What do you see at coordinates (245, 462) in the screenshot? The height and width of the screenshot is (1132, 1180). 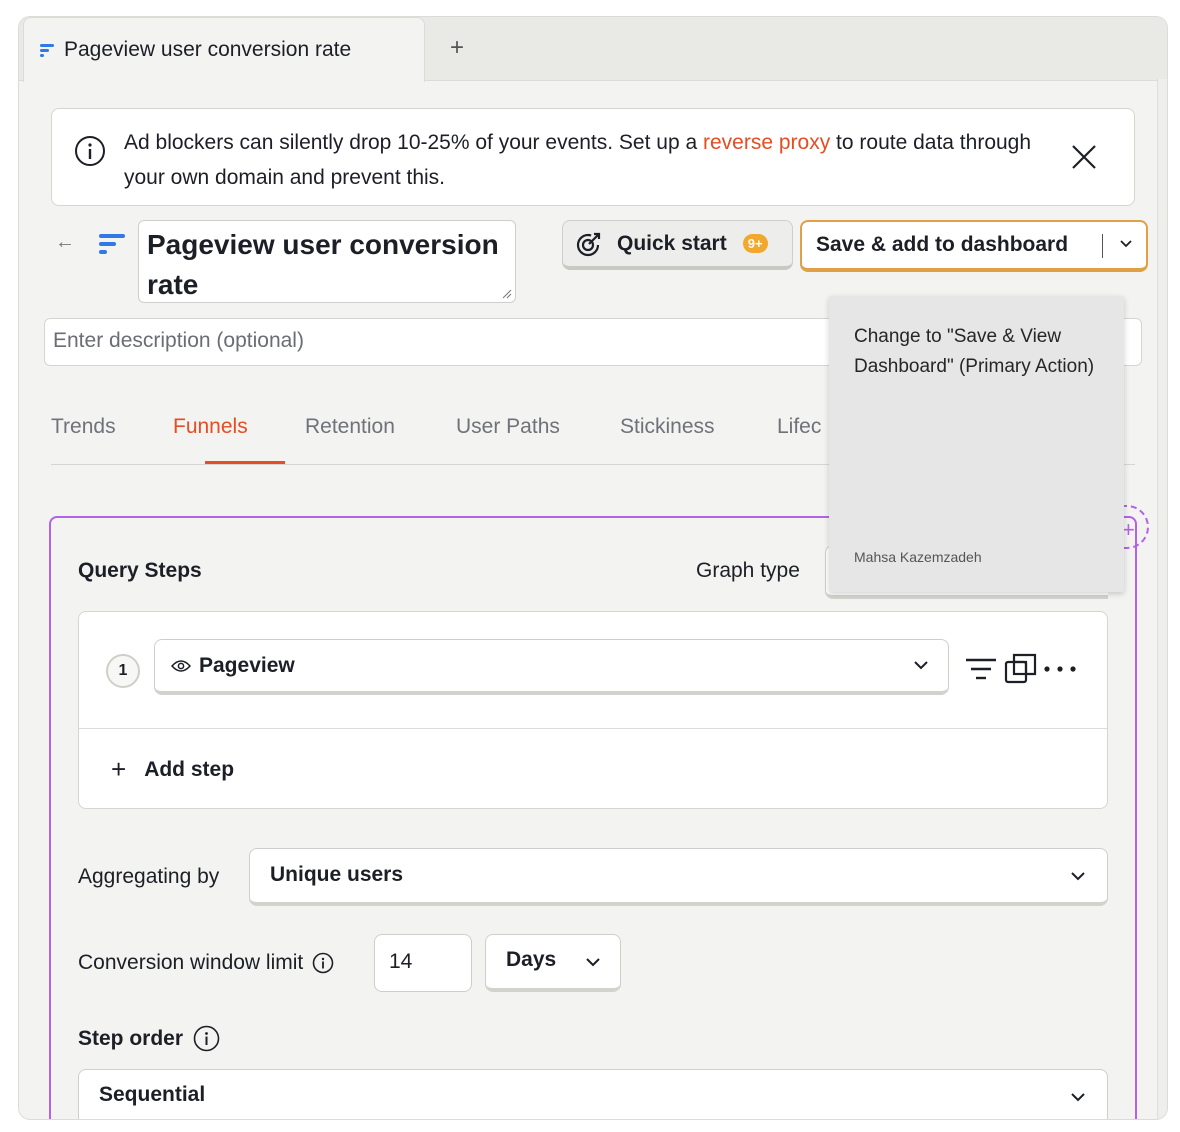 I see `active-tab-indicator` at bounding box center [245, 462].